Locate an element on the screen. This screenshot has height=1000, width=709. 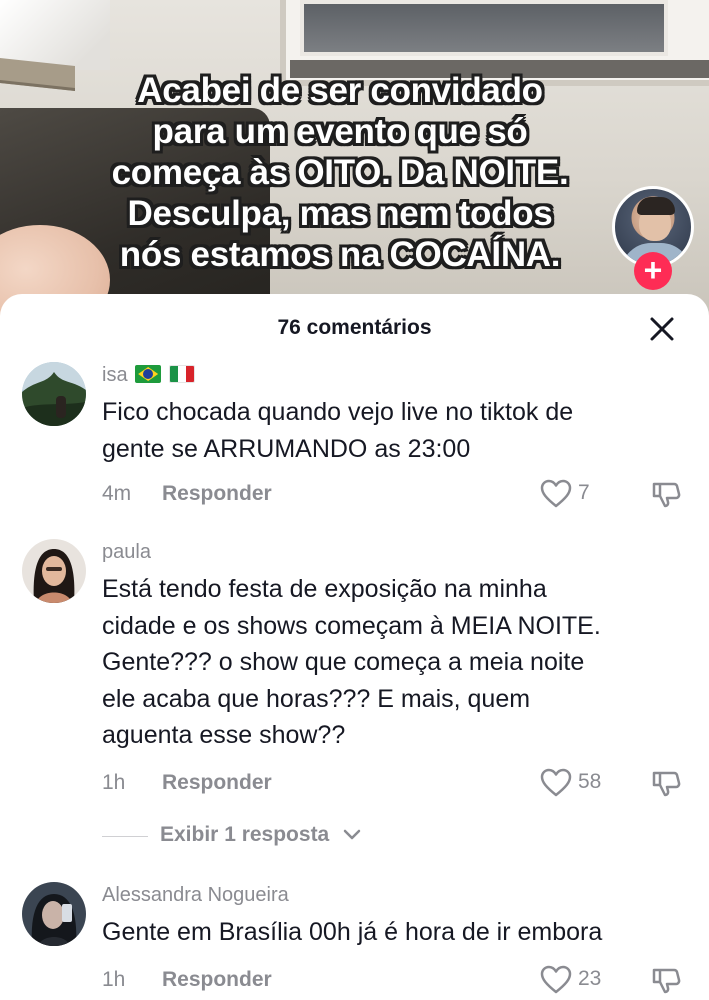
italy-flag-icon is located at coordinates (181, 374).